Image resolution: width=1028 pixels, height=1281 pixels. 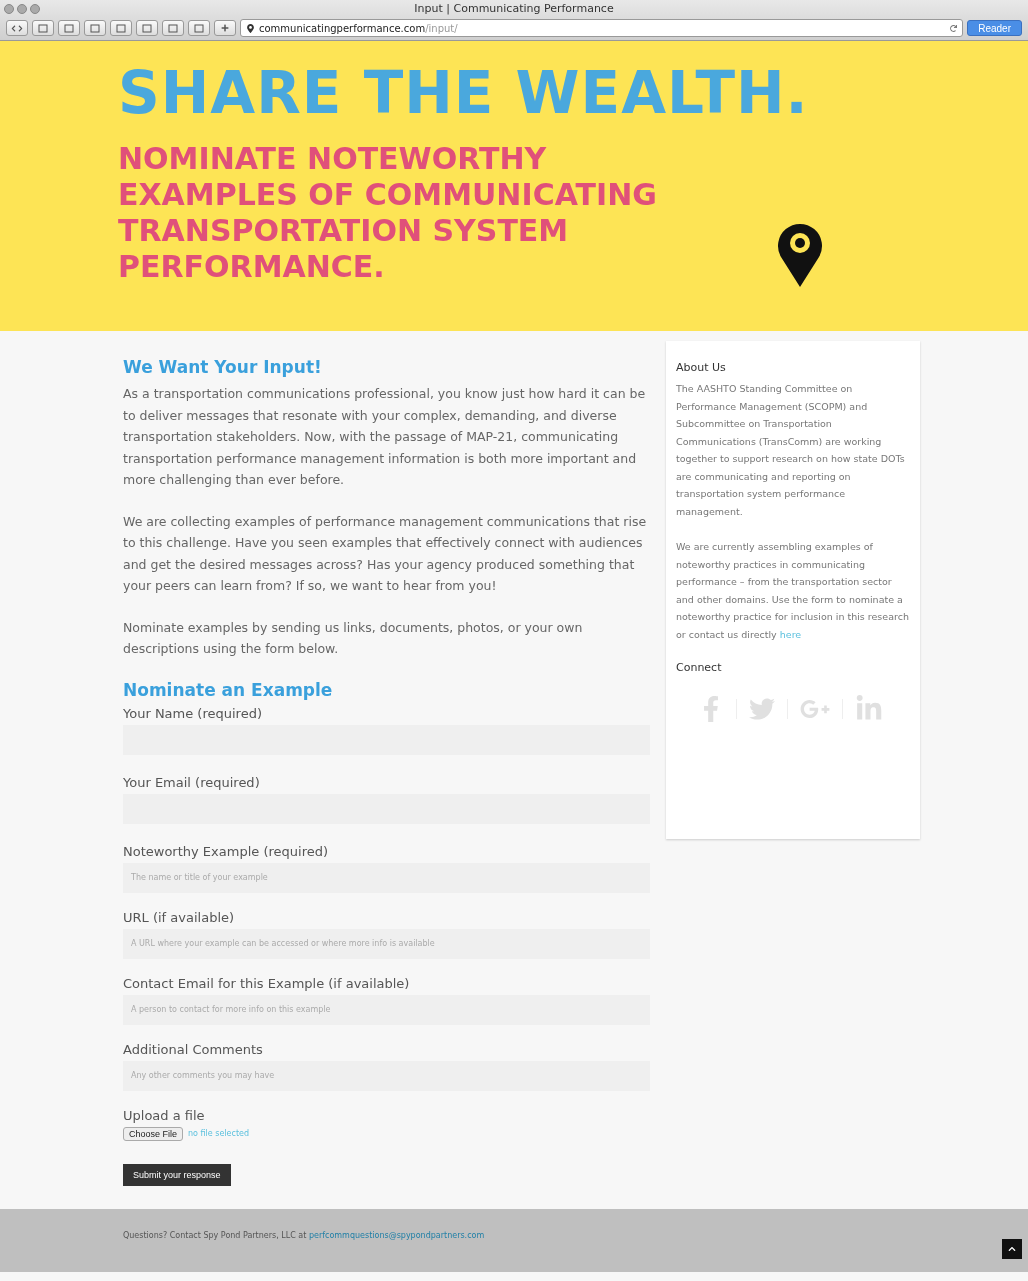 What do you see at coordinates (385, 553) in the screenshot?
I see `intro-paragraph: We are collecting examples of performance management communications that rise to this challenge. Have you seen examples that effectively connect with audiences and get the desired messages across? Has your agency produced something that your peers can learn from? If so, we want to hear from you!` at bounding box center [385, 553].